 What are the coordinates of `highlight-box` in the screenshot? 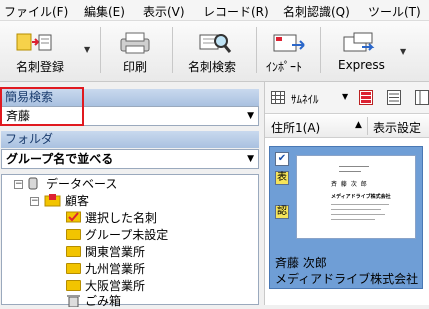 It's located at (42, 106).